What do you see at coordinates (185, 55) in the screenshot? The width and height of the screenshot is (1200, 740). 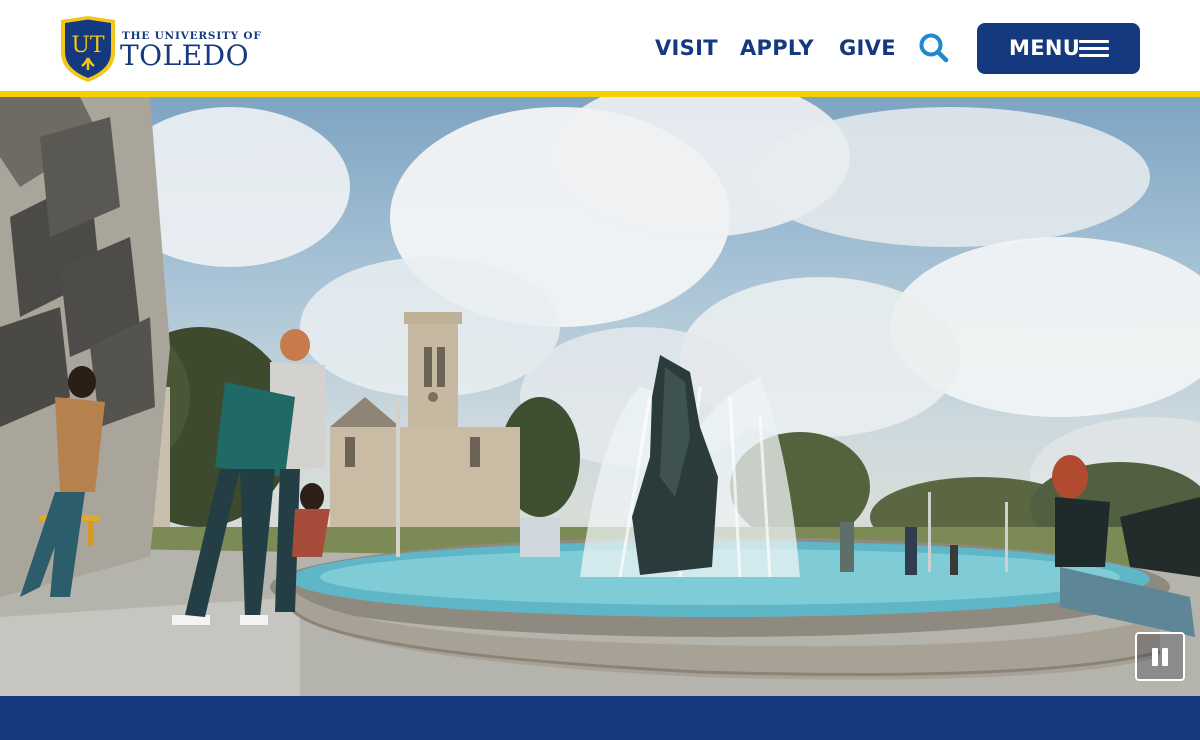 I see `logo-line-2: TOLEDO` at bounding box center [185, 55].